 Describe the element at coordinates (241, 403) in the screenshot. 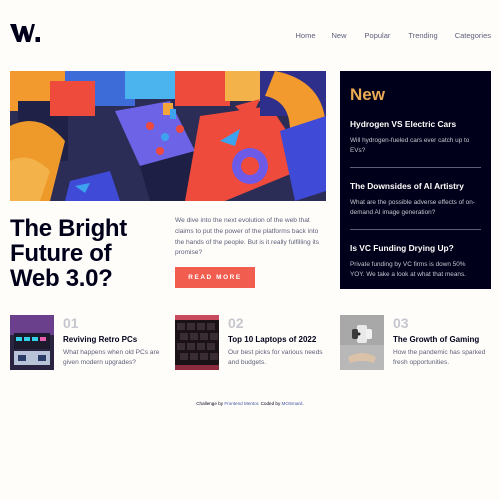

I see `frontend-mentor-link: Frontend Mentor` at that location.